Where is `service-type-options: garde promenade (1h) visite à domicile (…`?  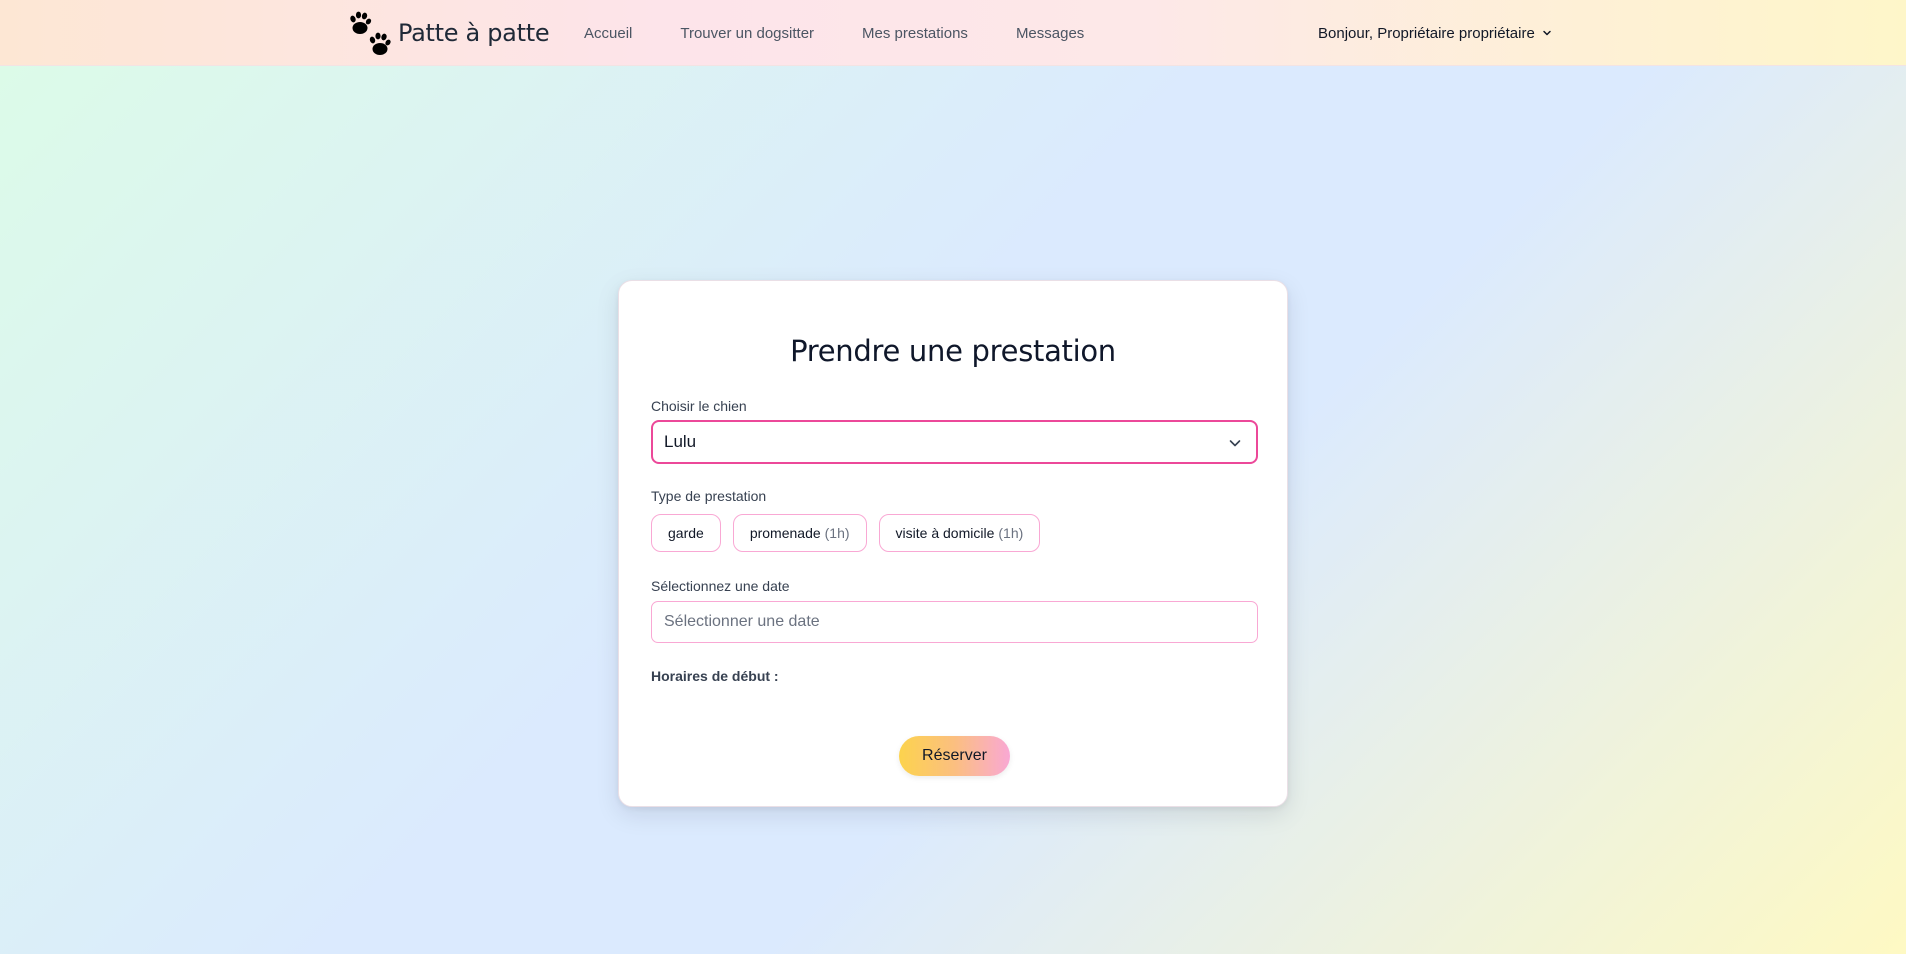
service-type-options: garde promenade (1h) visite à domicile (… is located at coordinates (851, 533).